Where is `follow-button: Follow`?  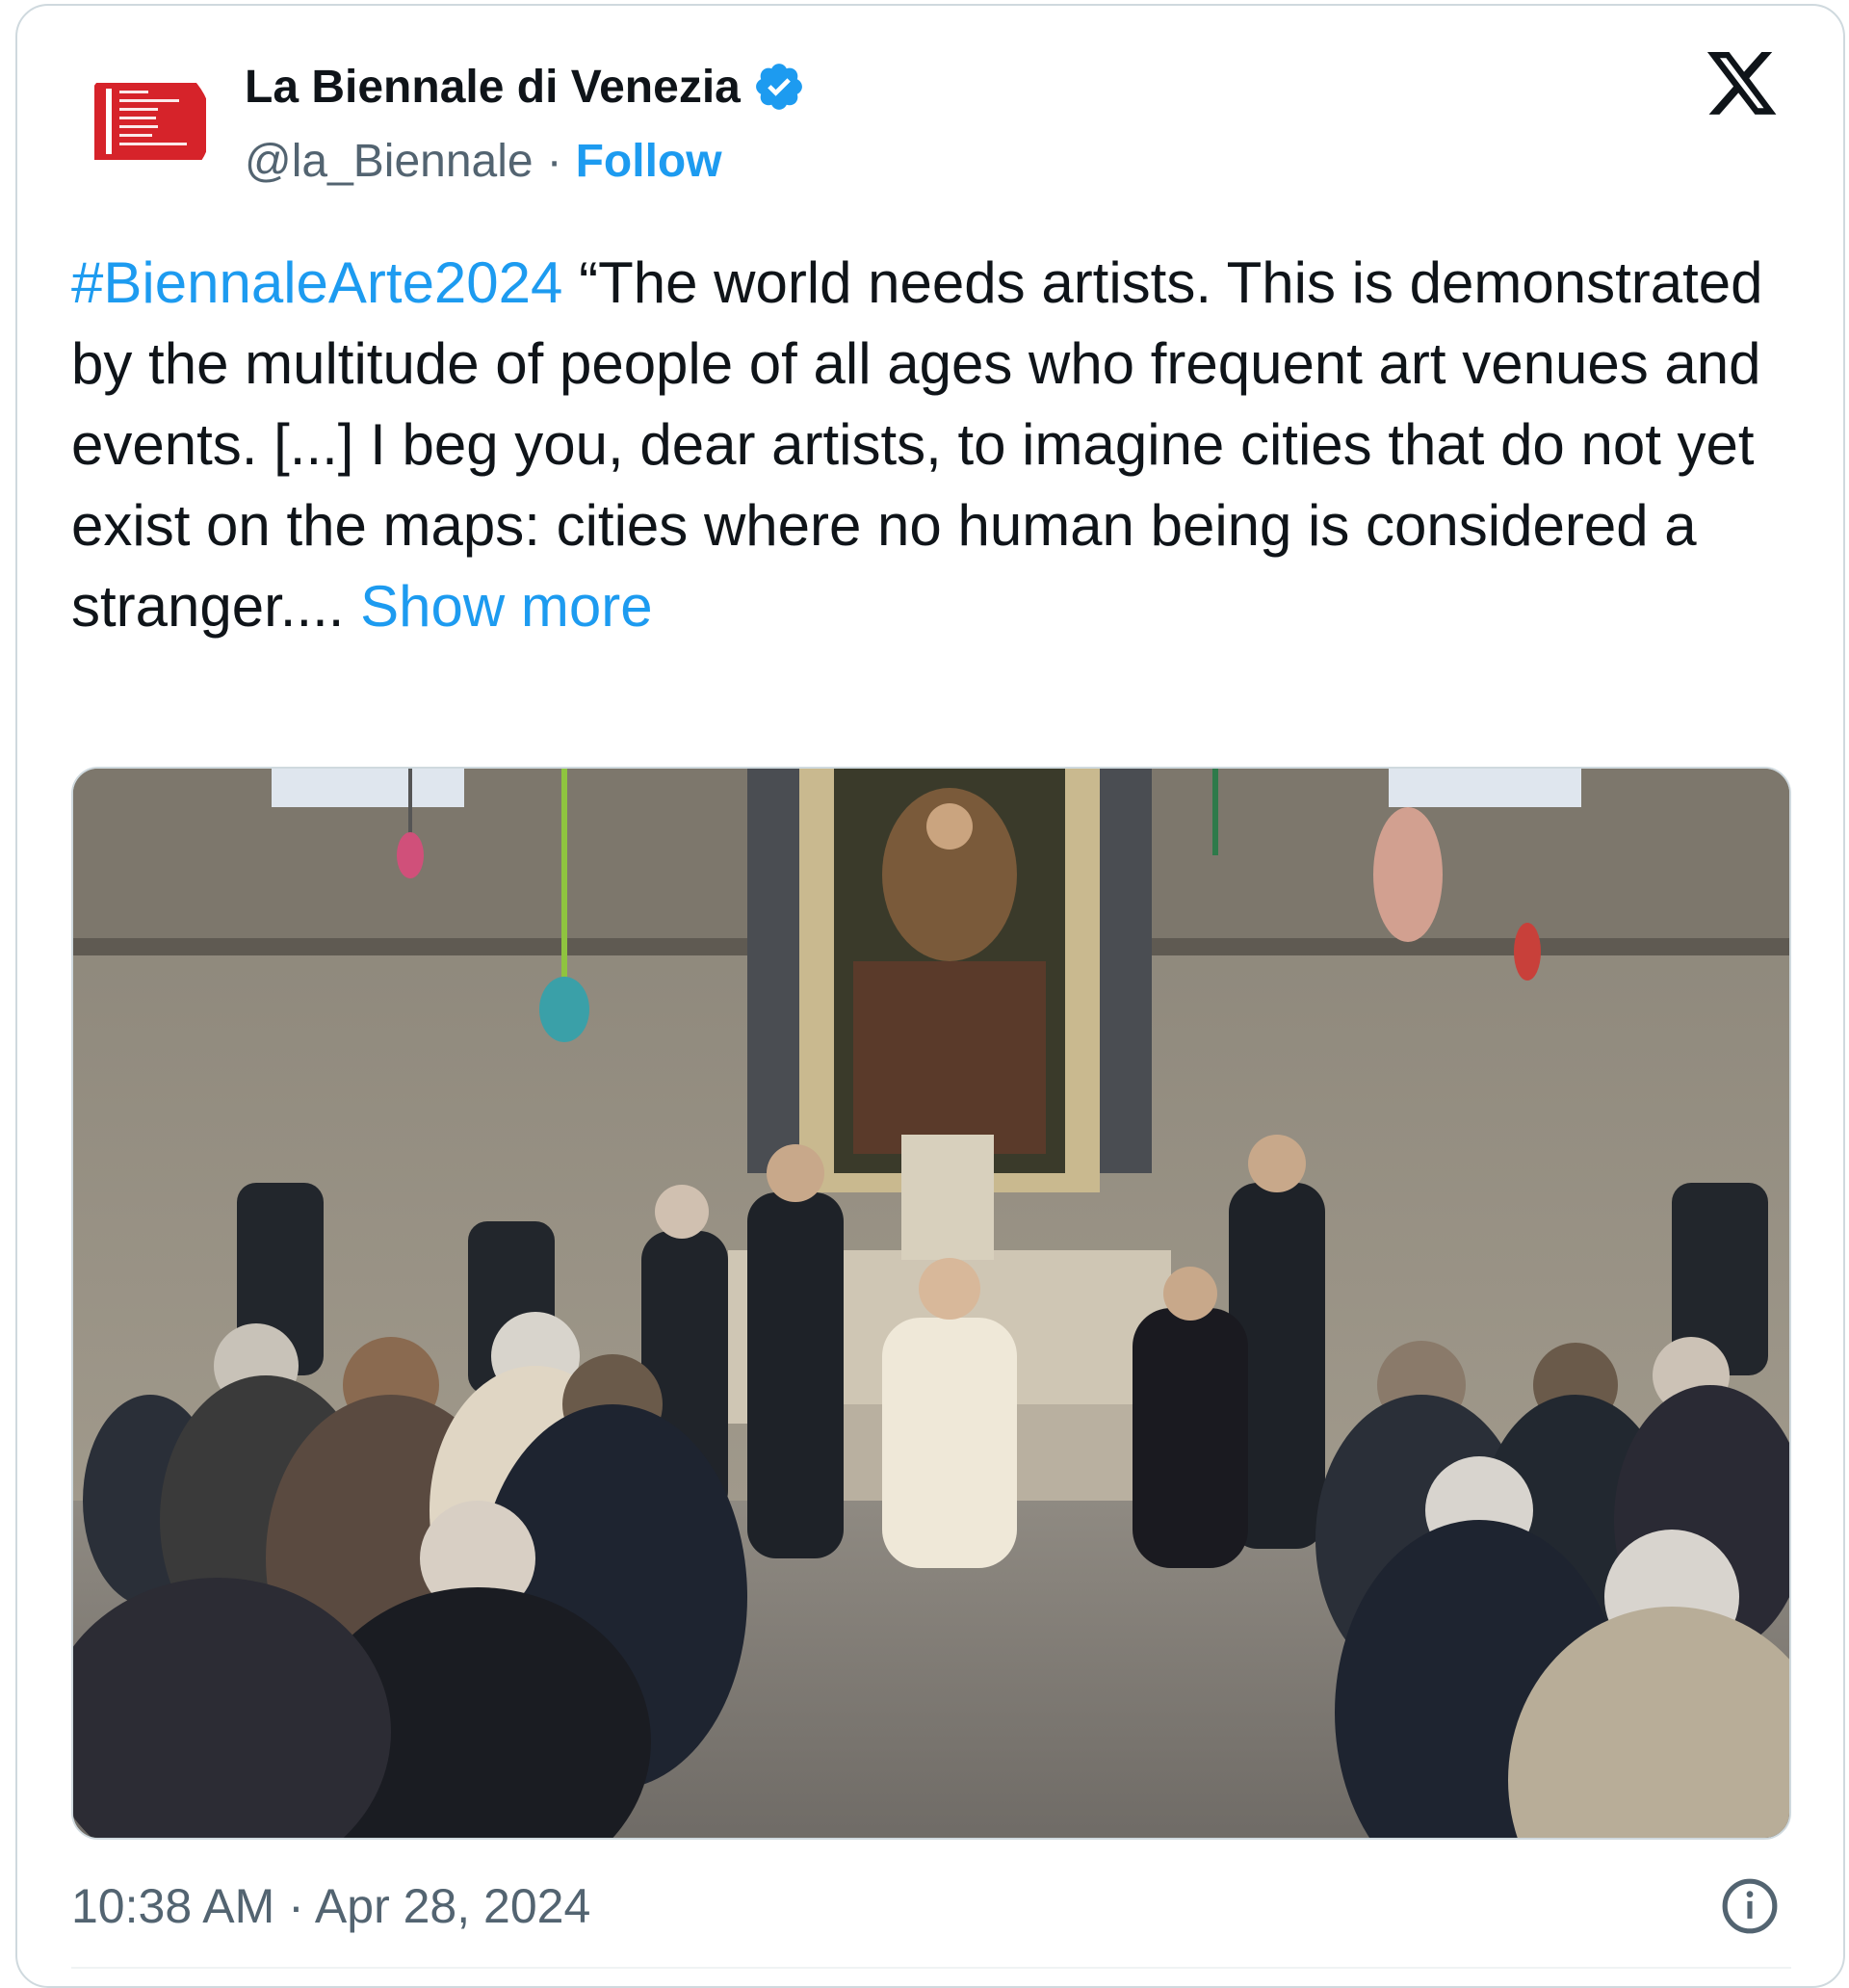 follow-button: Follow is located at coordinates (649, 161).